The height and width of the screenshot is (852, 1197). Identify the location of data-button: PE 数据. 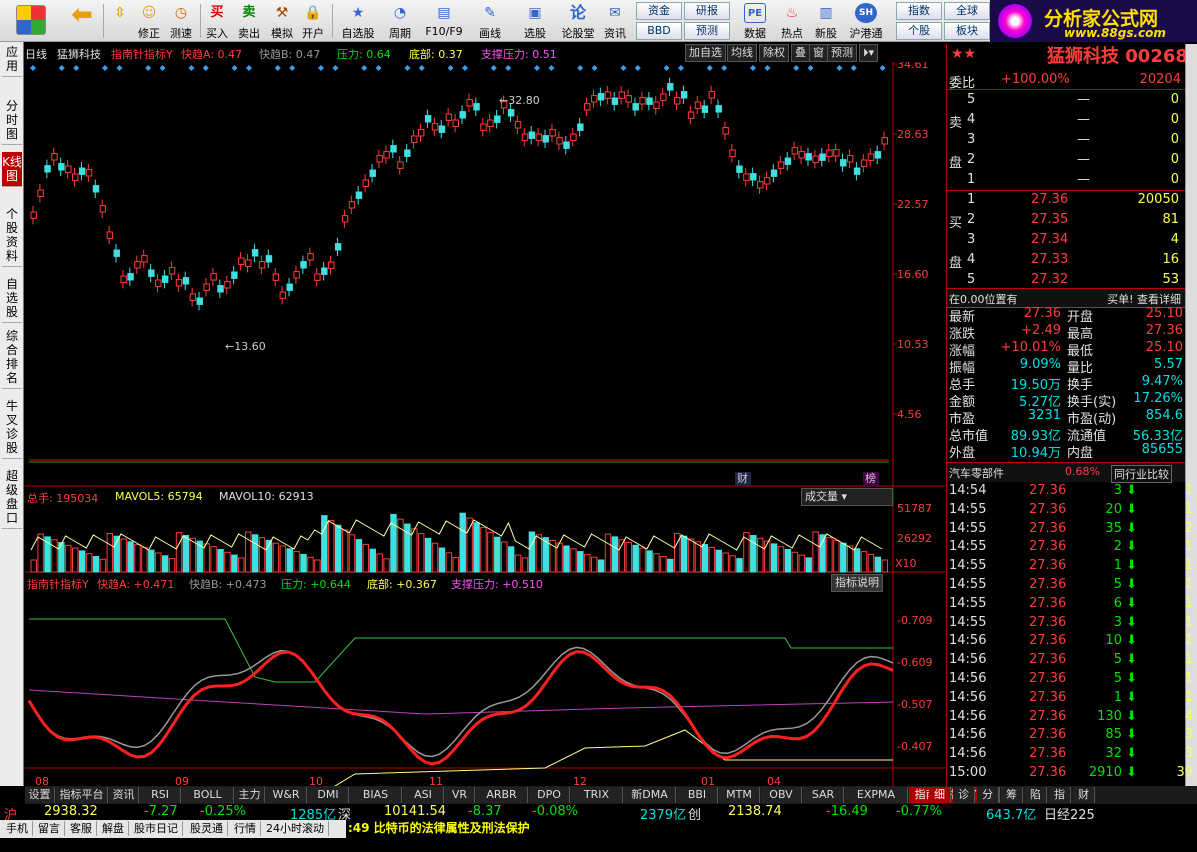
(755, 21).